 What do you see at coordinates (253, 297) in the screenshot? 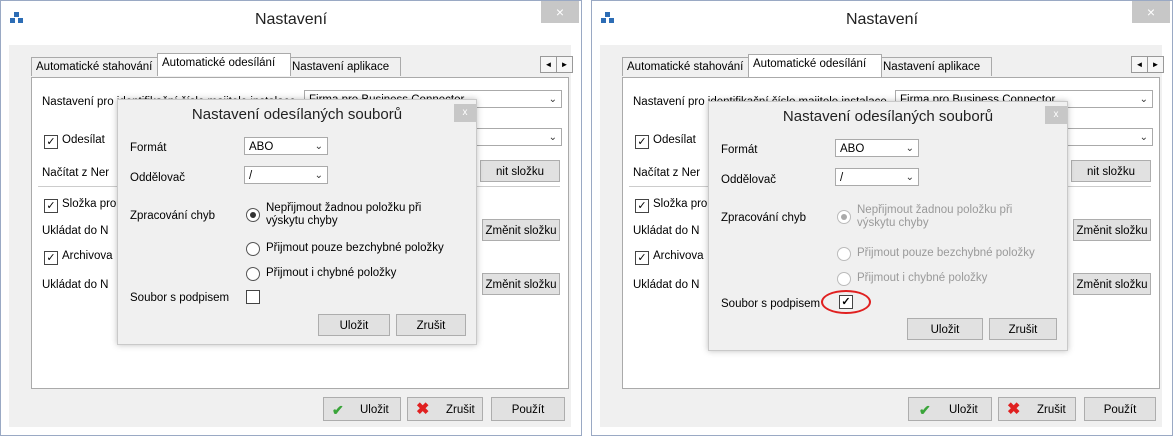
I see `signed-file-checkbox` at bounding box center [253, 297].